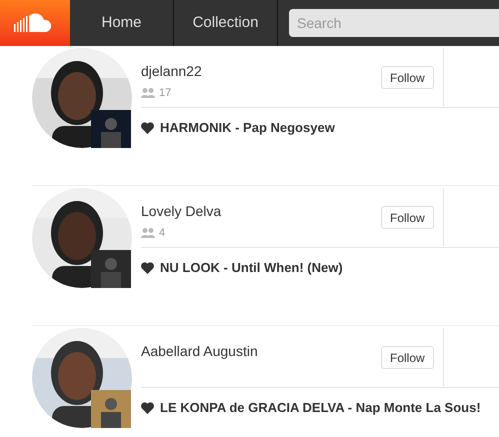 The image size is (499, 437). Describe the element at coordinates (35, 23) in the screenshot. I see `logo` at that location.